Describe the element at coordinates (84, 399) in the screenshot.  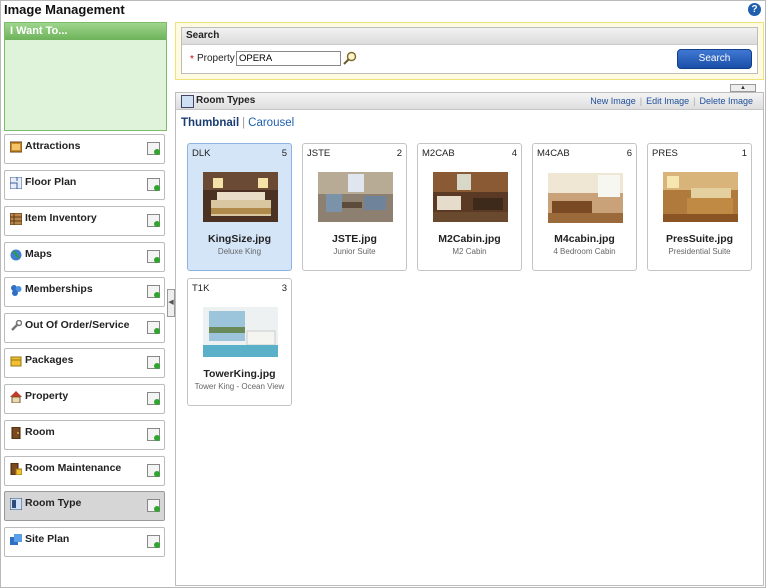
I see `nav-item-property: Property` at that location.